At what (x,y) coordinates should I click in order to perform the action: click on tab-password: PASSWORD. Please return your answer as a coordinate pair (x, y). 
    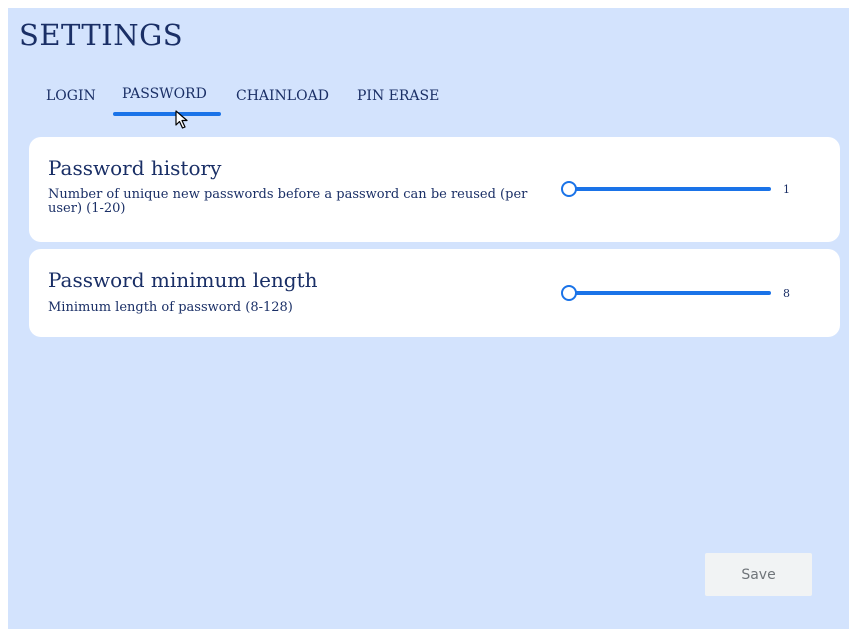
    Looking at the image, I should click on (164, 94).